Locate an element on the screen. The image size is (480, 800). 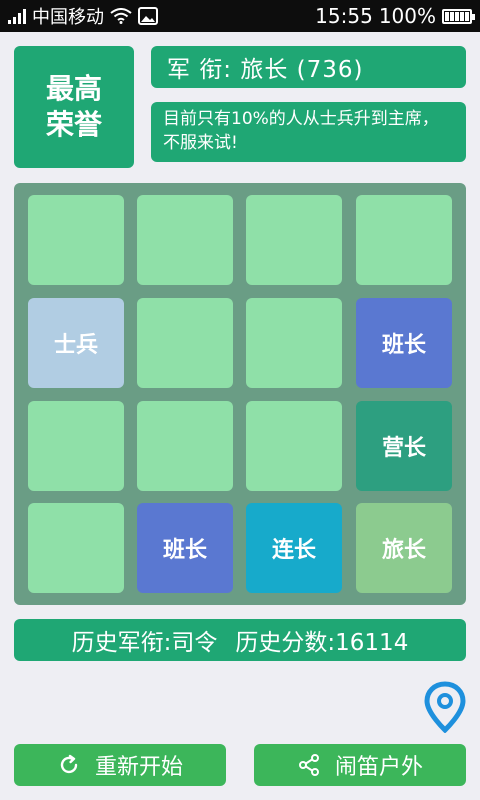
honor-line-1: 最高 is located at coordinates (73, 88).